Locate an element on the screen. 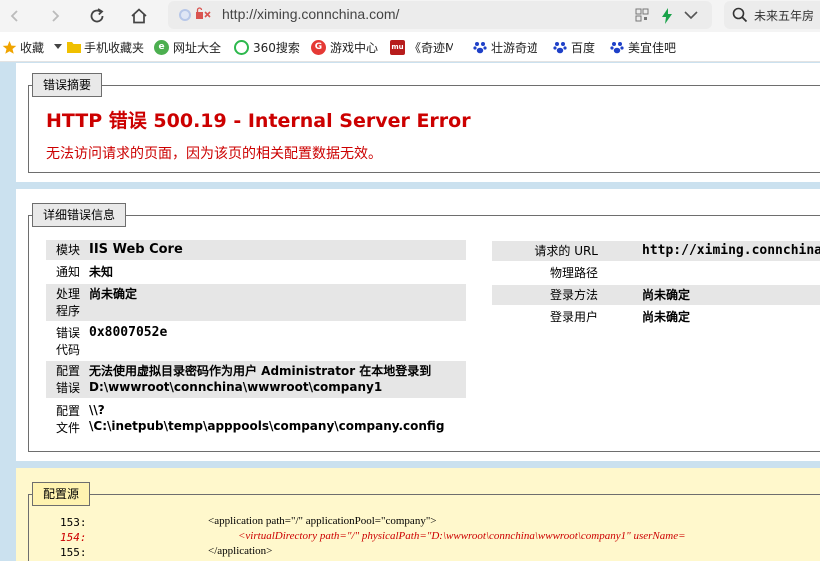 The height and width of the screenshot is (561, 820). detail-row-handler: 处理 程序 尚未确定 is located at coordinates (256, 302).